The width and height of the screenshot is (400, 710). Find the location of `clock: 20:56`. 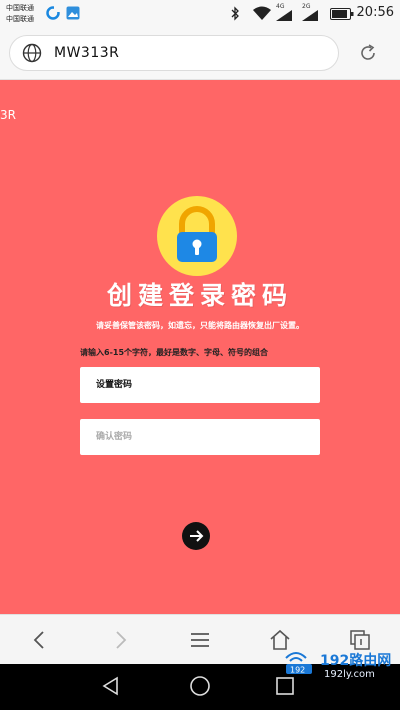

clock: 20:56 is located at coordinates (375, 12).